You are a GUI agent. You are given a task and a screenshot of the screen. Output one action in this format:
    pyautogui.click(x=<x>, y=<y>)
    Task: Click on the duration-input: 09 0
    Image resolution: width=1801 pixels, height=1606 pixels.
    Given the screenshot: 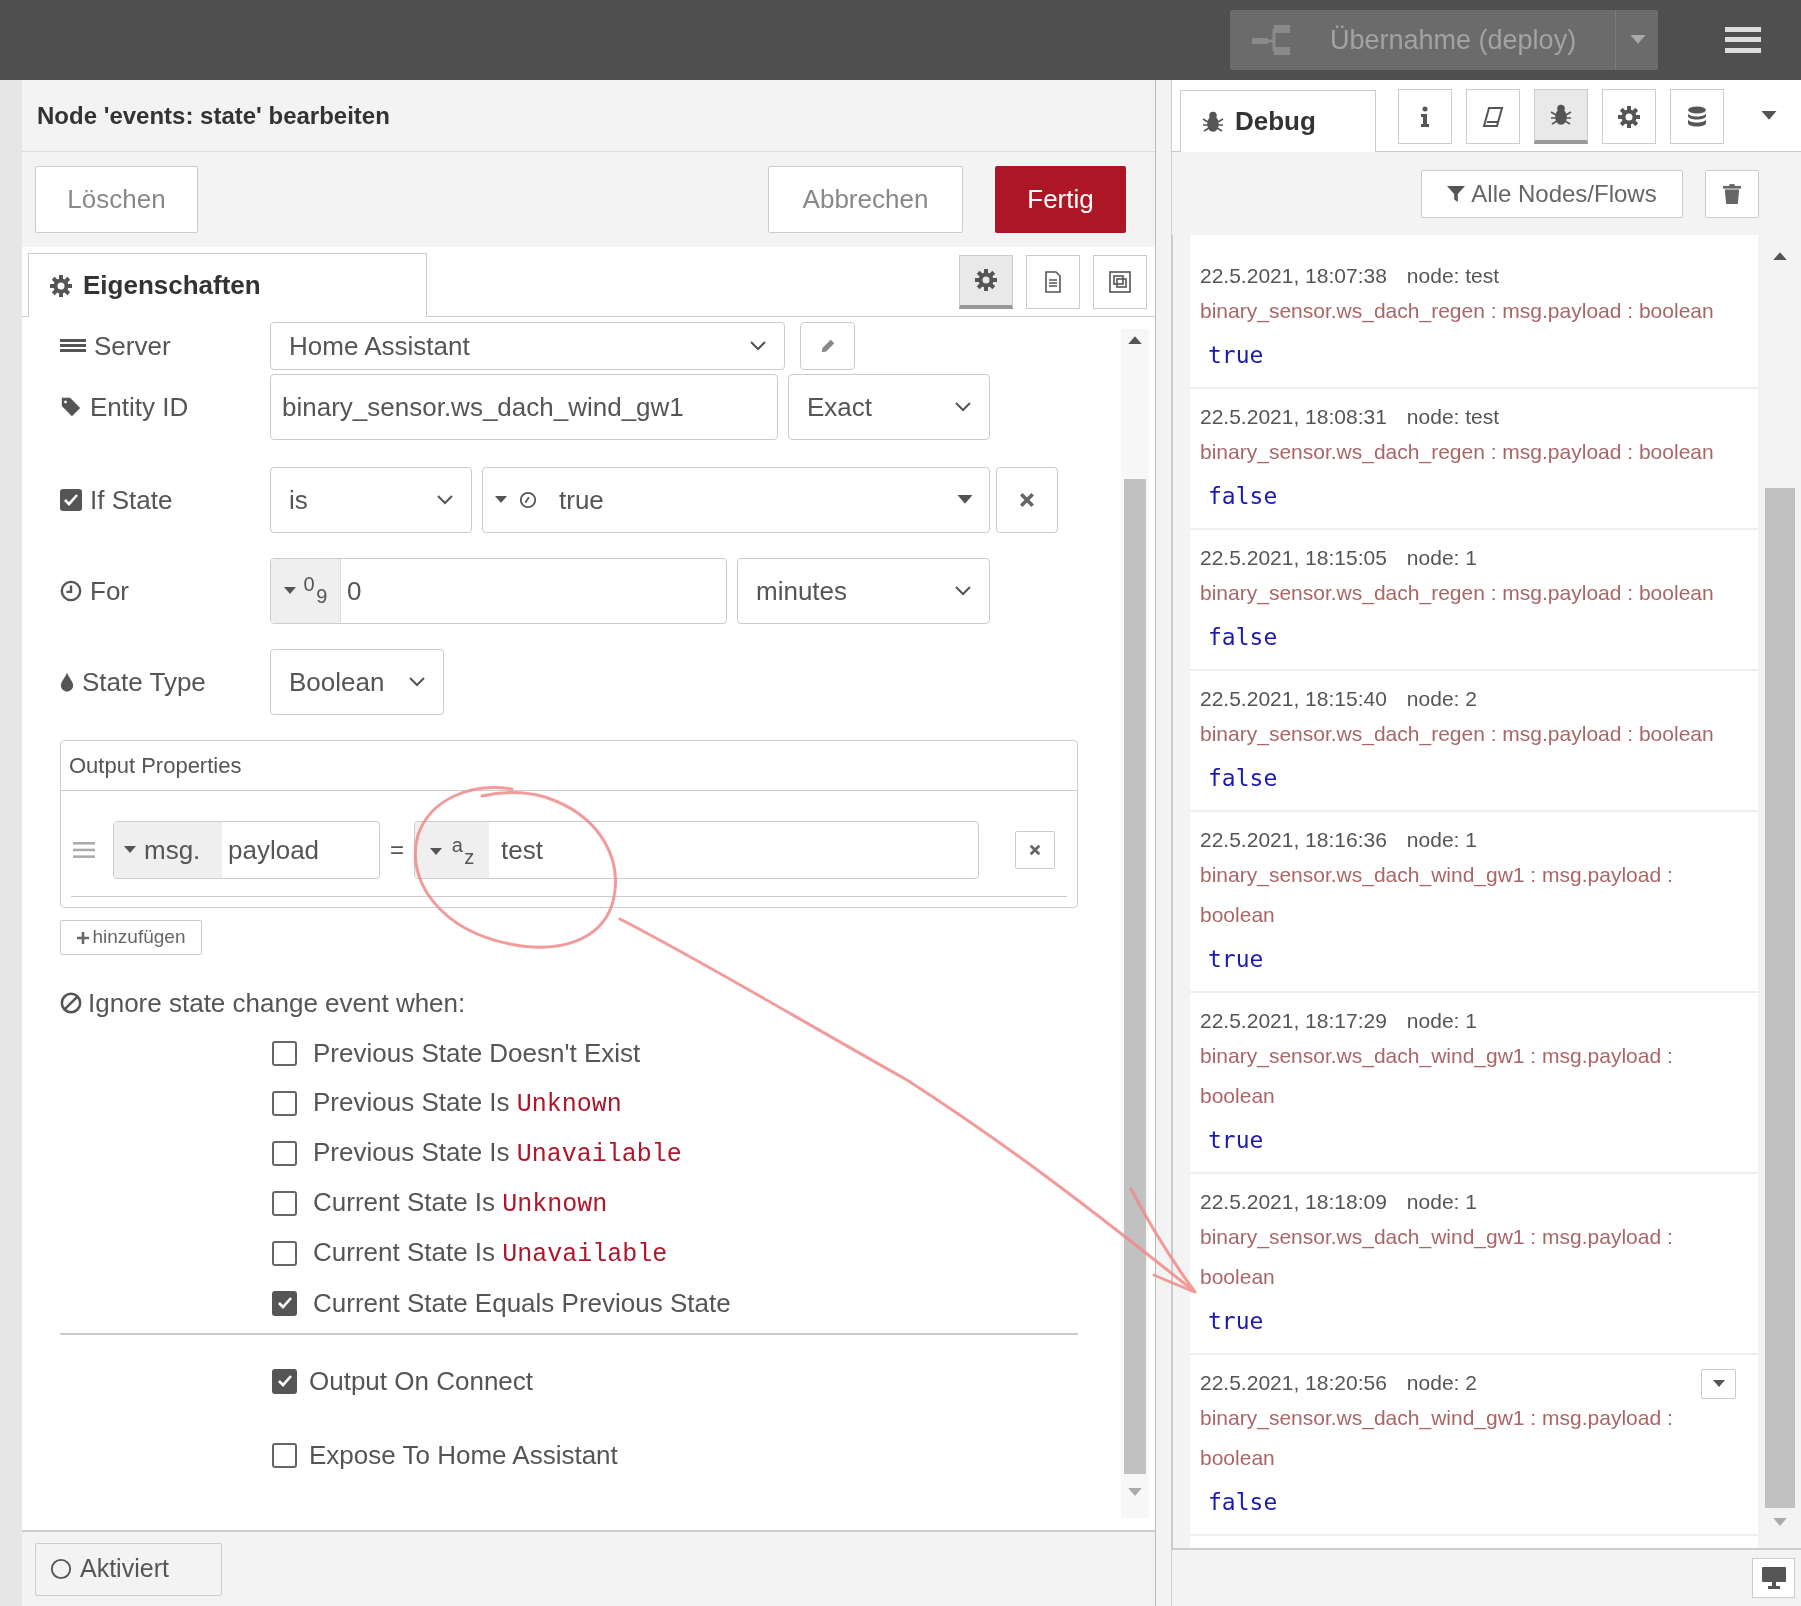 What is the action you would take?
    pyautogui.click(x=498, y=591)
    